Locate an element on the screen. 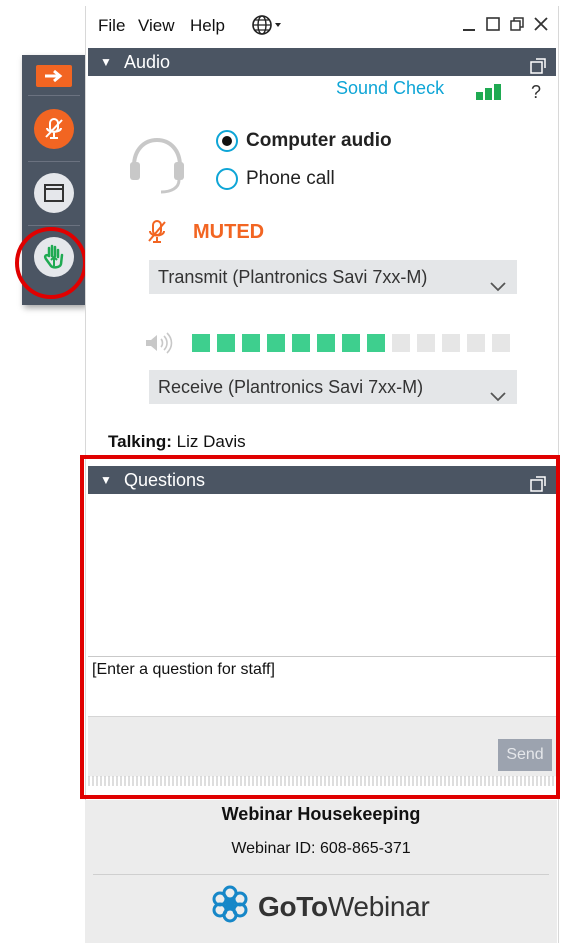 The width and height of the screenshot is (577, 943). raise-hand-highlight is located at coordinates (51, 263).